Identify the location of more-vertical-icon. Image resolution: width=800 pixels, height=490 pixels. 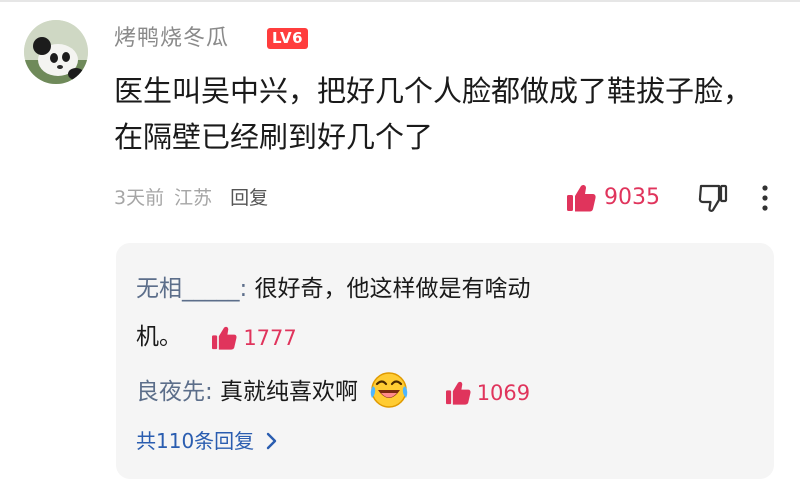
(765, 198).